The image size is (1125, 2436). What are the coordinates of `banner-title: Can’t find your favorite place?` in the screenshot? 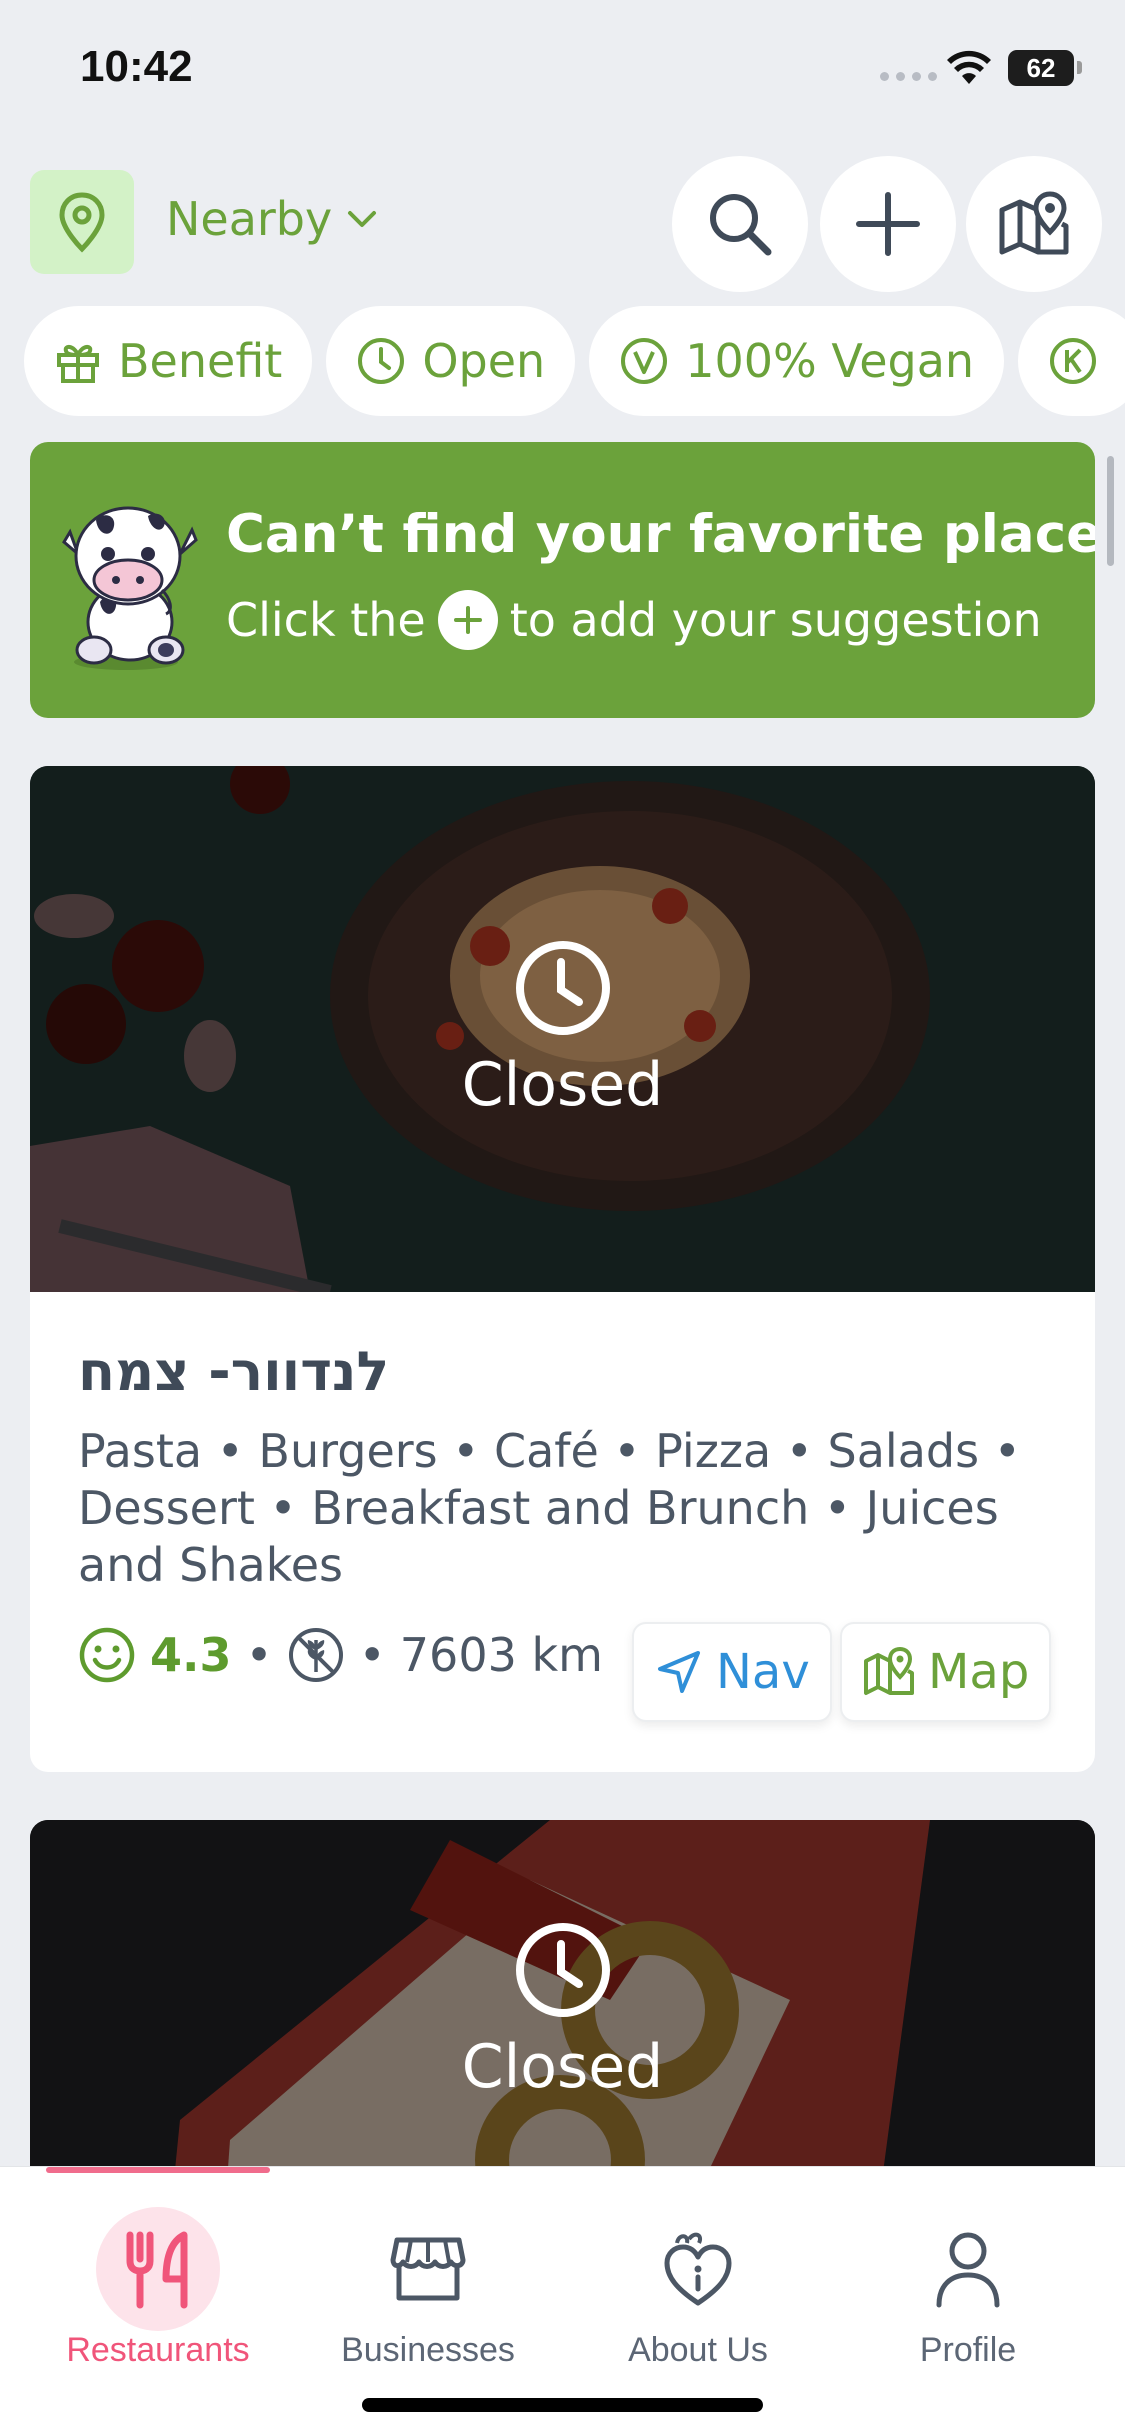 It's located at (660, 534).